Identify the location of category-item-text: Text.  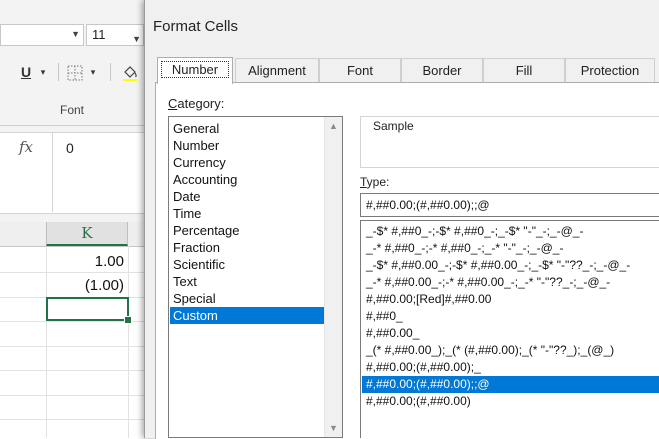
(248, 281).